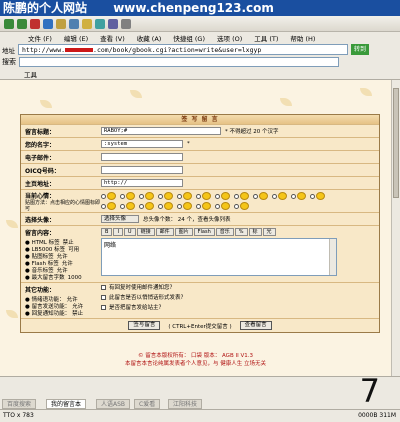  What do you see at coordinates (269, 232) in the screenshot?
I see `ubb-button: 光` at bounding box center [269, 232].